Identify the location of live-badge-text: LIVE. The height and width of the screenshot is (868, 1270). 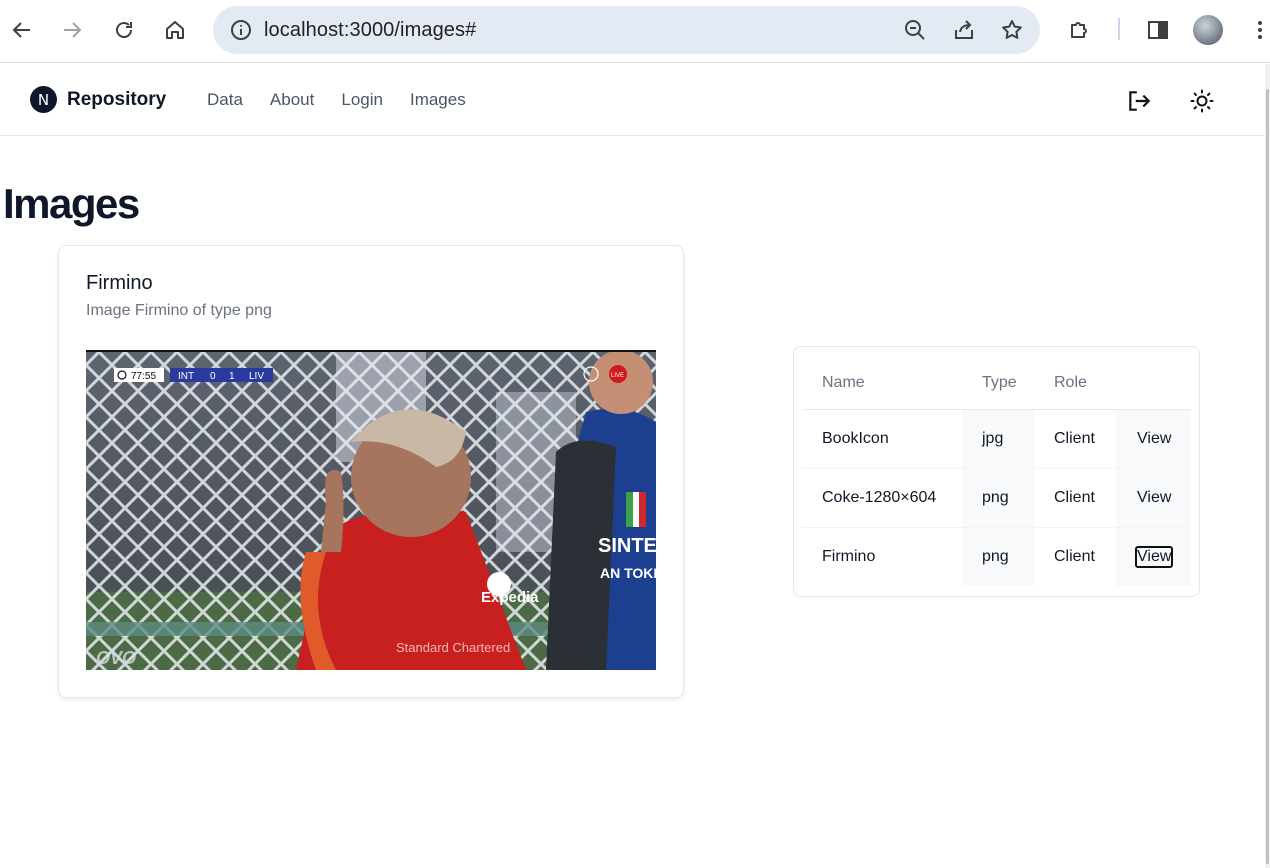
(617, 376).